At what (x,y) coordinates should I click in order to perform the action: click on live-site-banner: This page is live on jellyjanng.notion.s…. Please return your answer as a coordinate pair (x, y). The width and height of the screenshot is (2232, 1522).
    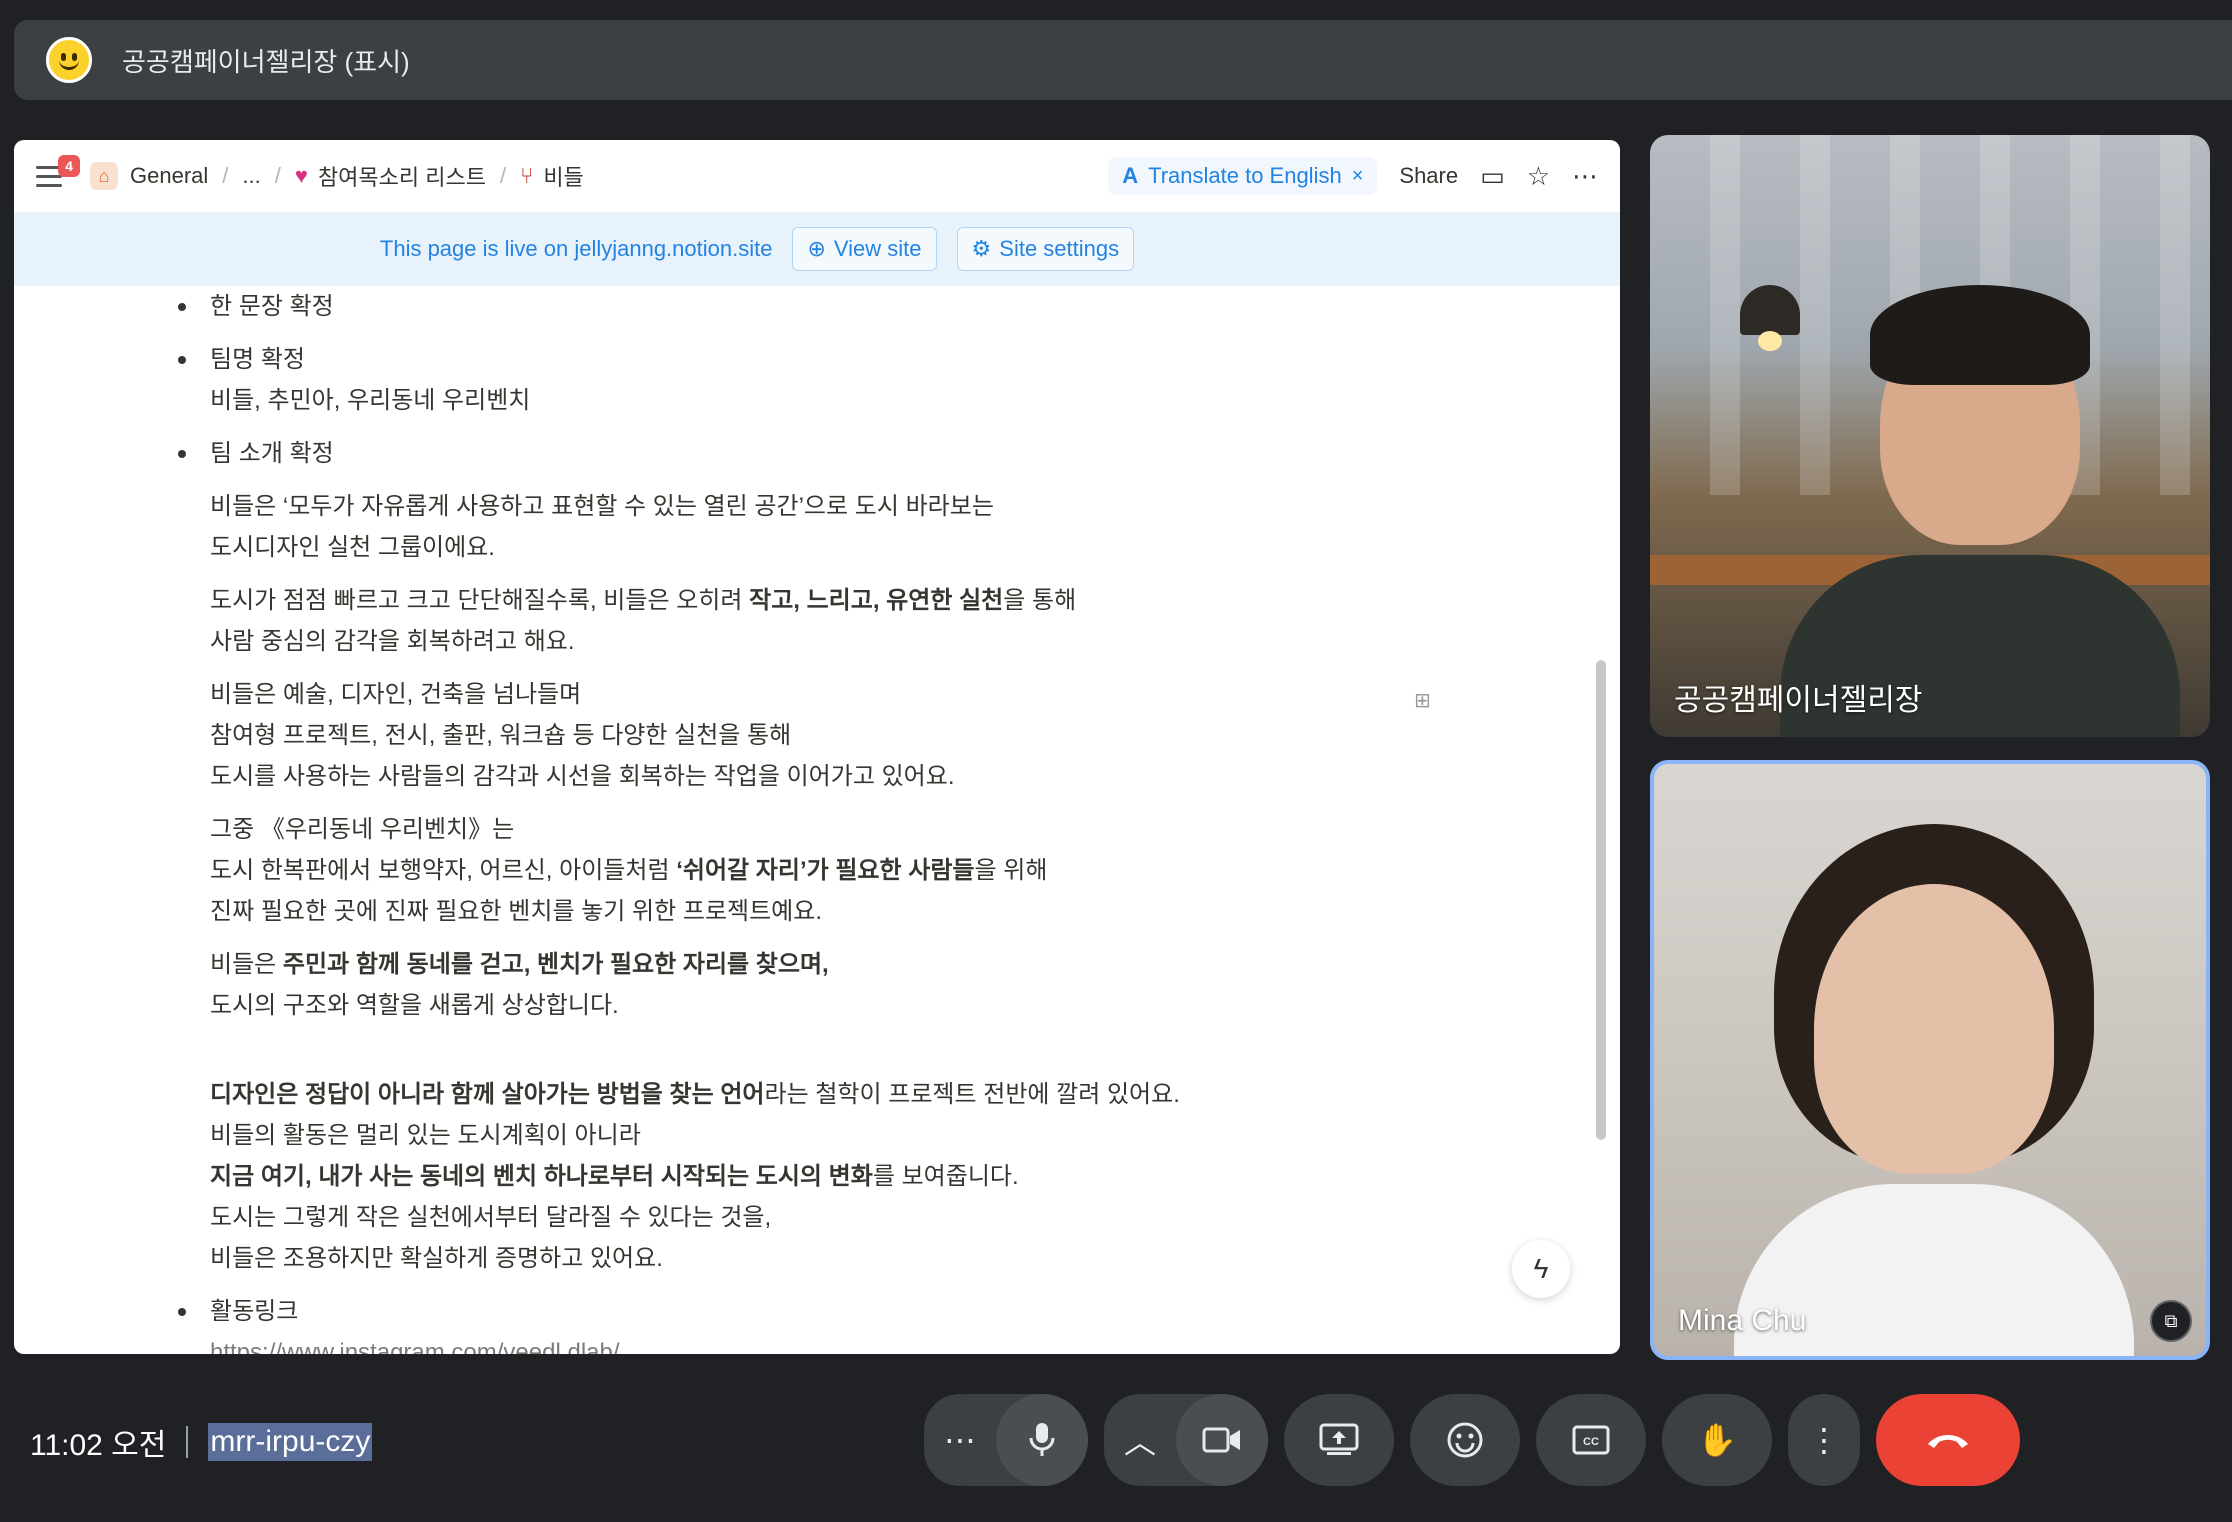
    Looking at the image, I should click on (817, 249).